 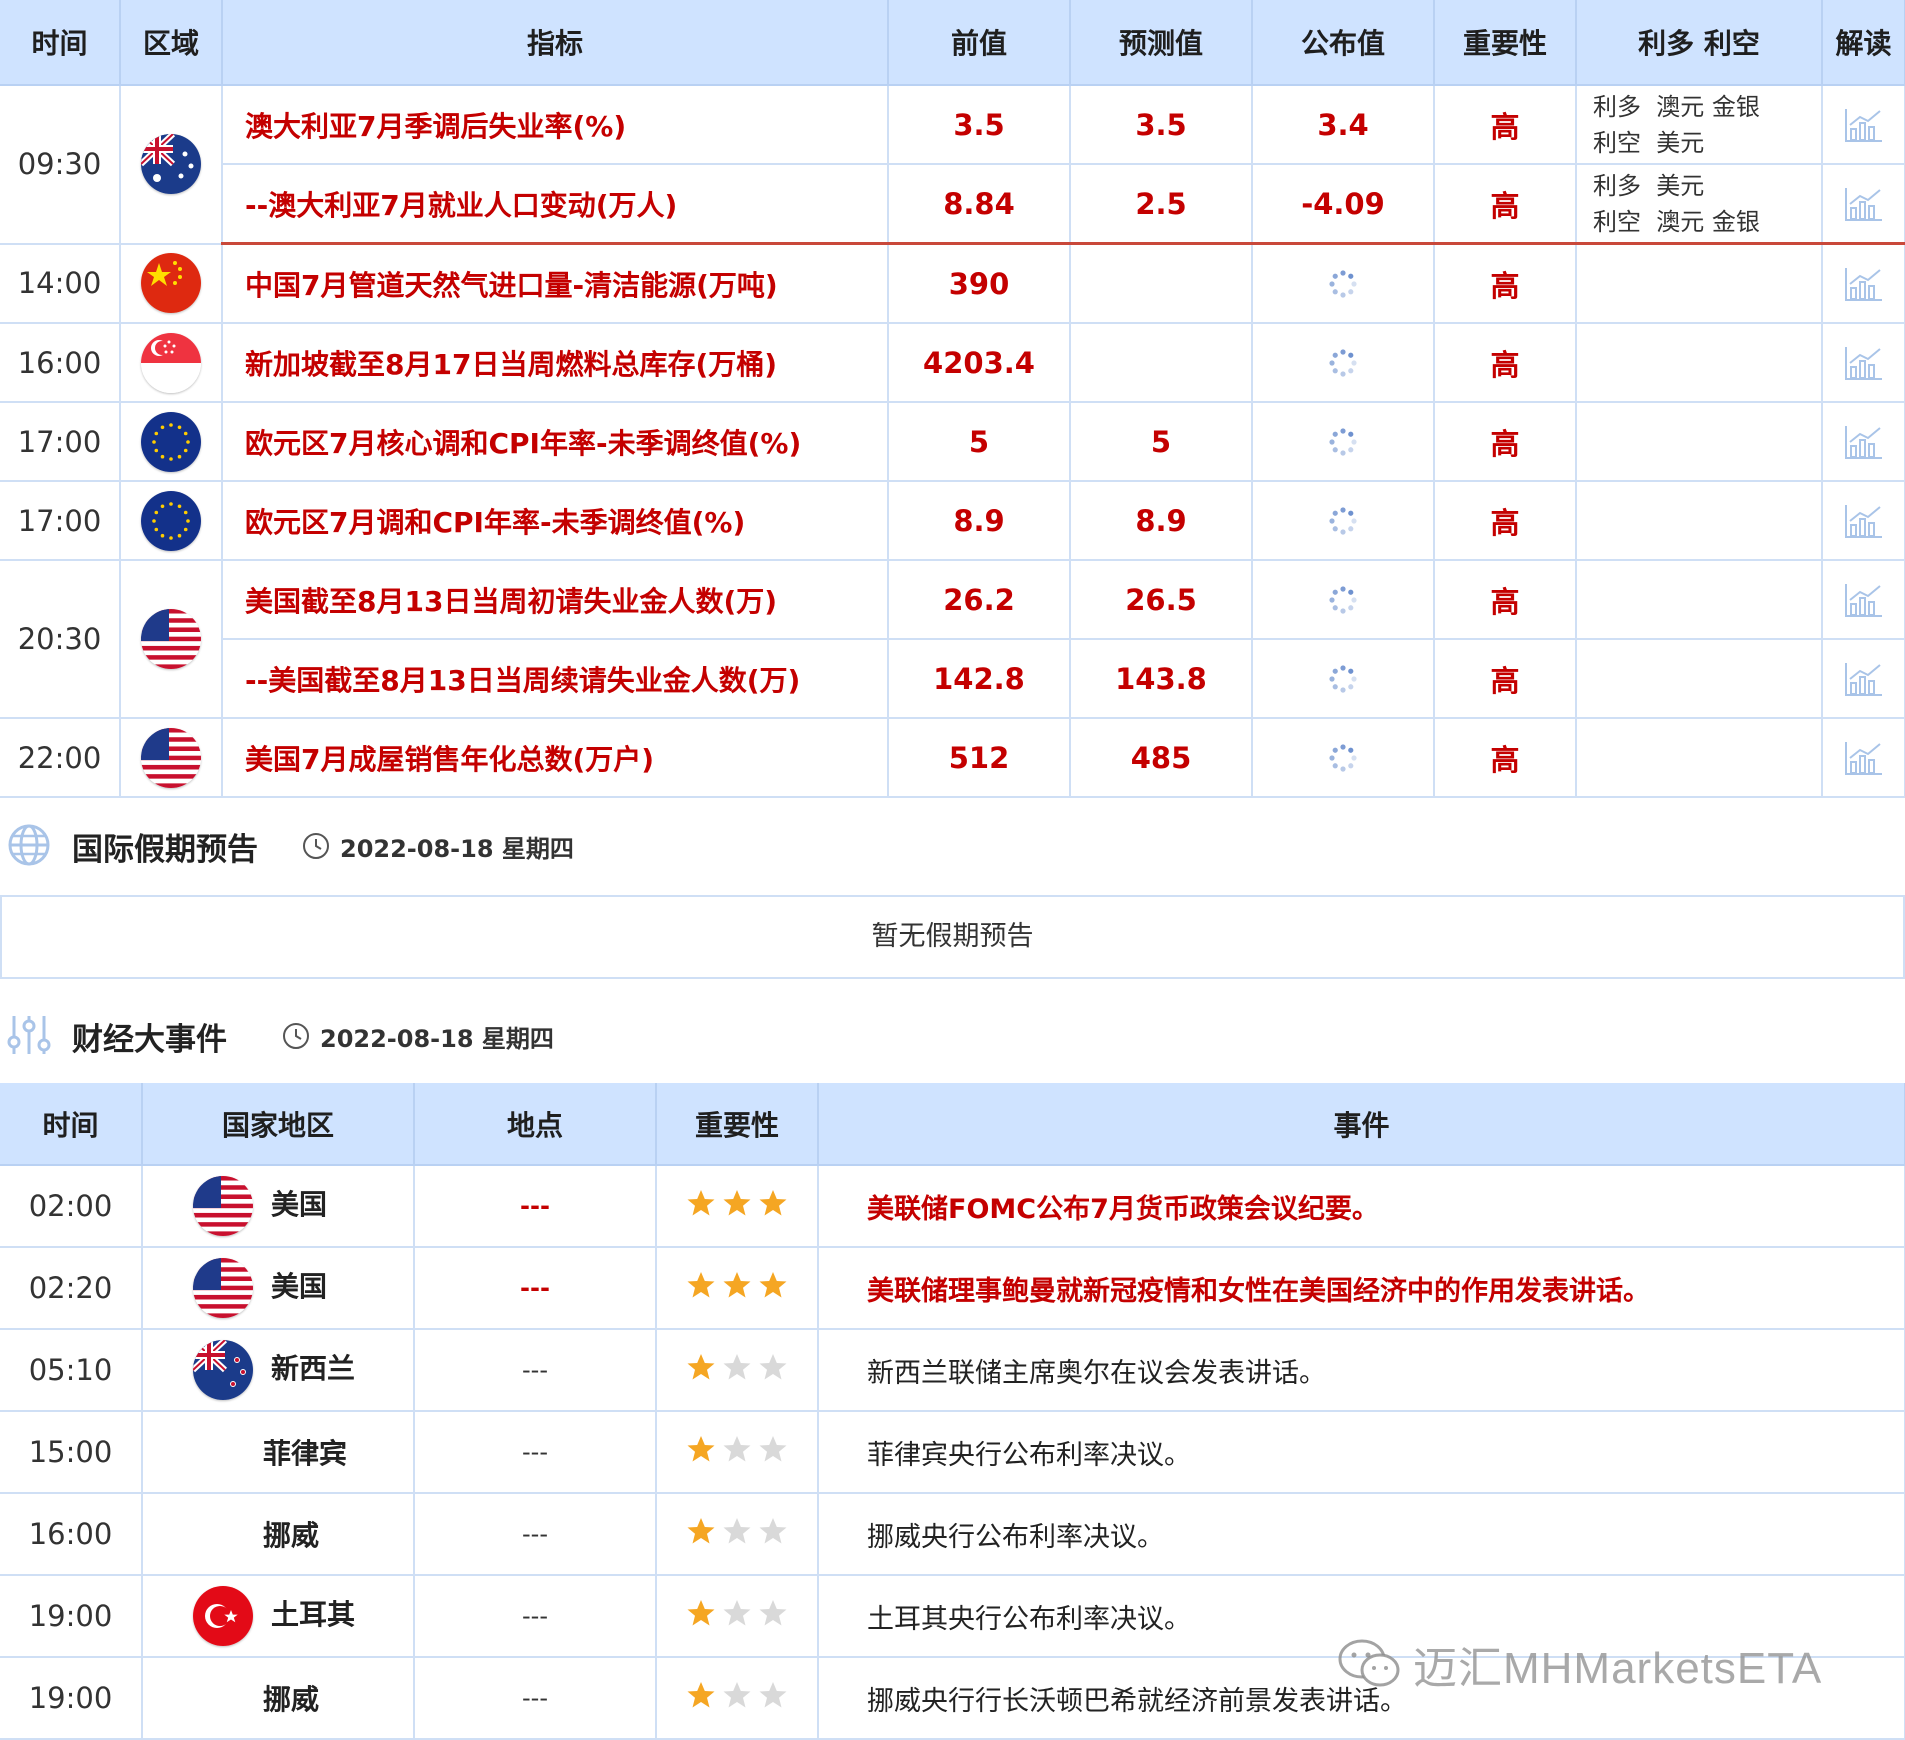 What do you see at coordinates (952, 679) in the screenshot?
I see `indicator-row: --美国截至8月13日当周续请失业金人数(万) 142.8 143.8 高` at bounding box center [952, 679].